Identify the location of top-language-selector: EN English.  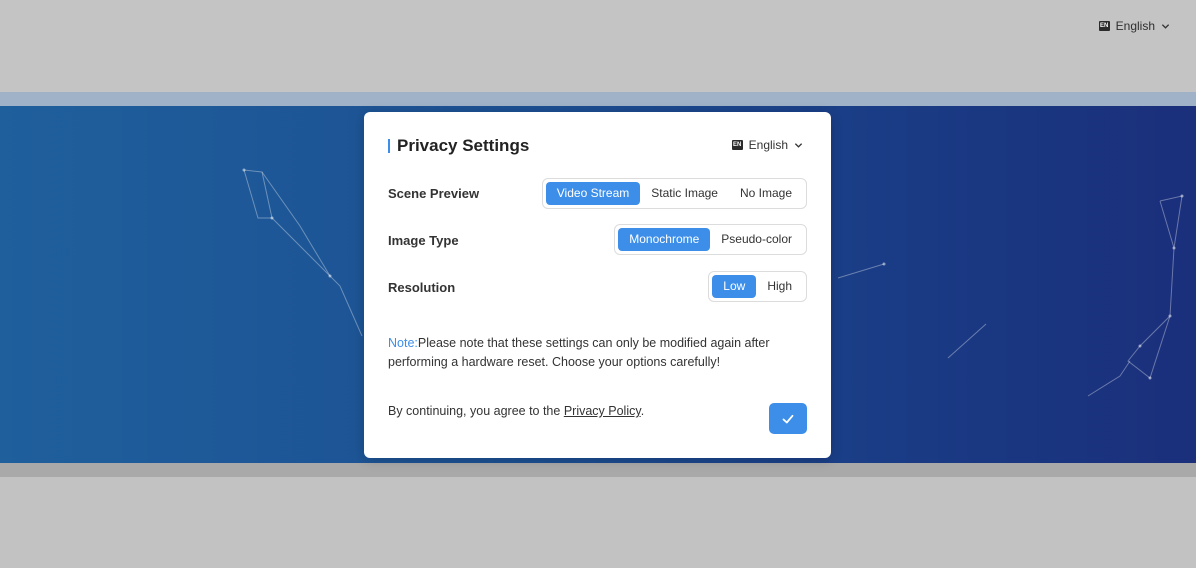
(1134, 26).